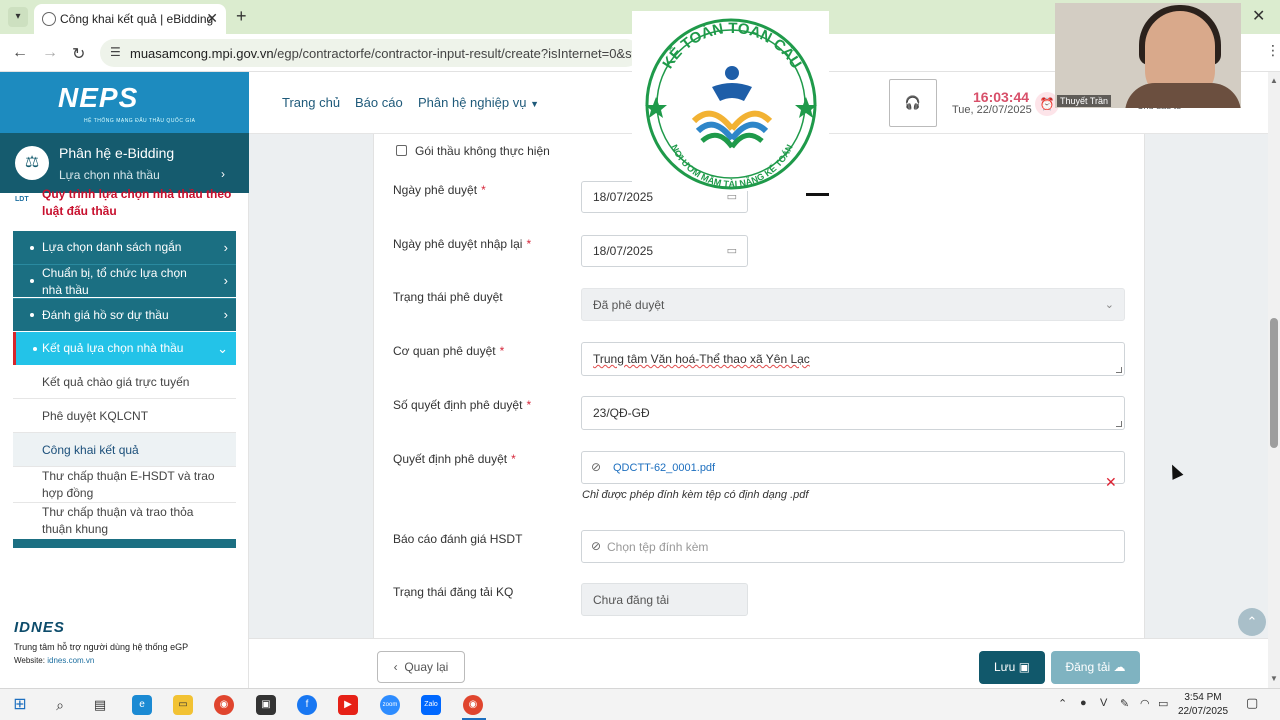 The width and height of the screenshot is (1280, 720). I want to click on taskbar-date: 22/07/2025, so click(1203, 711).